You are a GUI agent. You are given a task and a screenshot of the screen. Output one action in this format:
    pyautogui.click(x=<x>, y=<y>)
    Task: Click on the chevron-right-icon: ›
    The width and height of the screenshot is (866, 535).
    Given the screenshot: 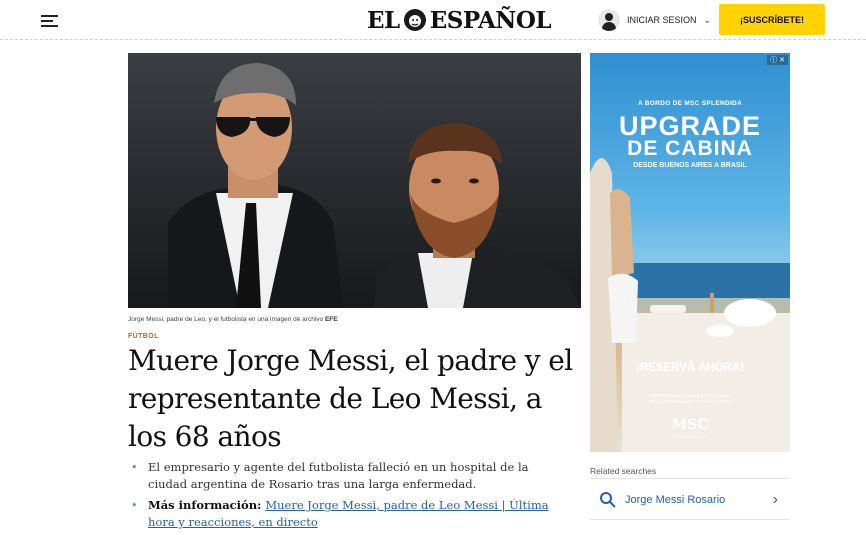 What is the action you would take?
    pyautogui.click(x=775, y=499)
    